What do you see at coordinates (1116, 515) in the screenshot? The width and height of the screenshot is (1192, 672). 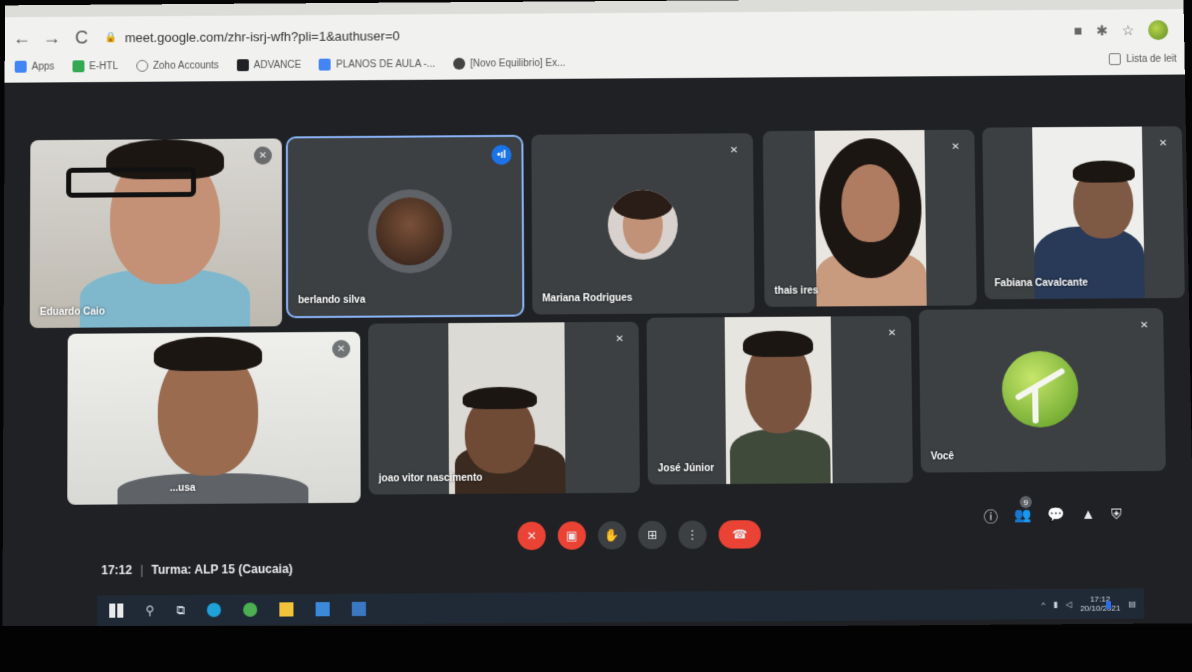 I see `host-controls-icon: ⛨` at bounding box center [1116, 515].